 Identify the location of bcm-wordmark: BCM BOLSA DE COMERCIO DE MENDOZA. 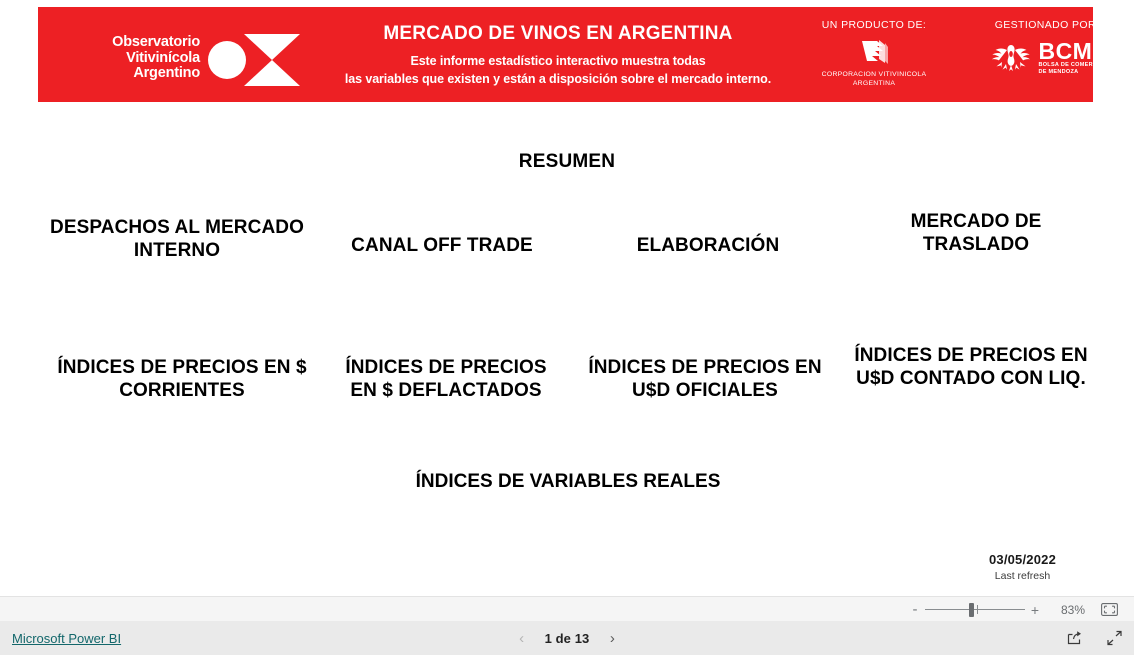
(1065, 58).